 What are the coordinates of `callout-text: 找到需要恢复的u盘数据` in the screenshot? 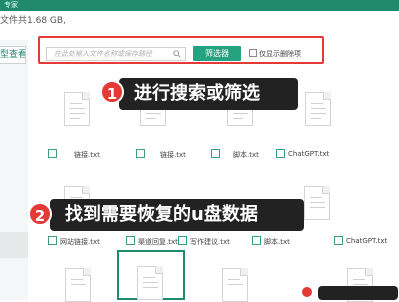 It's located at (161, 214).